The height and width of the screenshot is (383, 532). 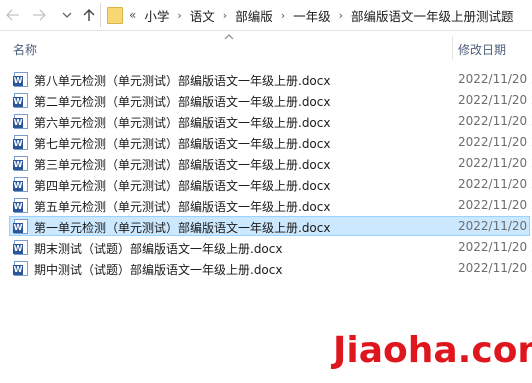 What do you see at coordinates (89, 15) in the screenshot?
I see `up-icon` at bounding box center [89, 15].